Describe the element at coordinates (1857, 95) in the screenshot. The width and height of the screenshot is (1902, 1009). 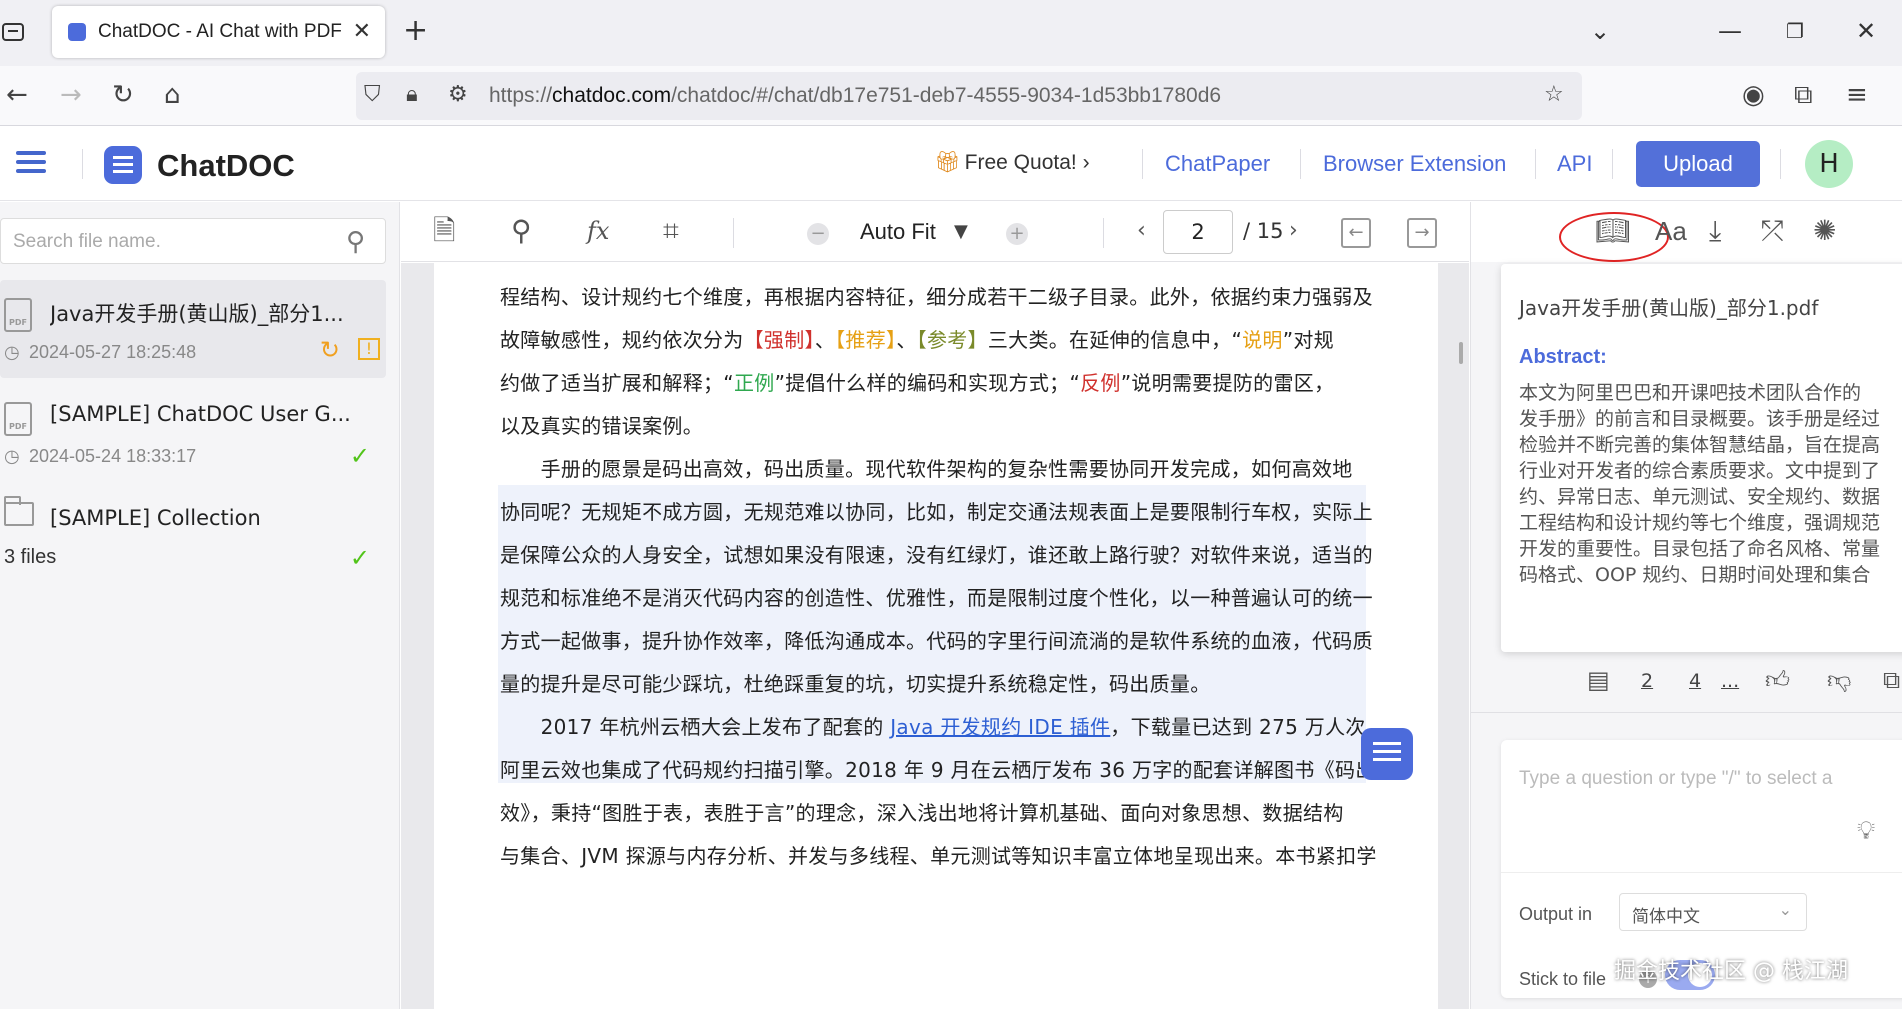
I see `app-menu-icon: ≡` at that location.